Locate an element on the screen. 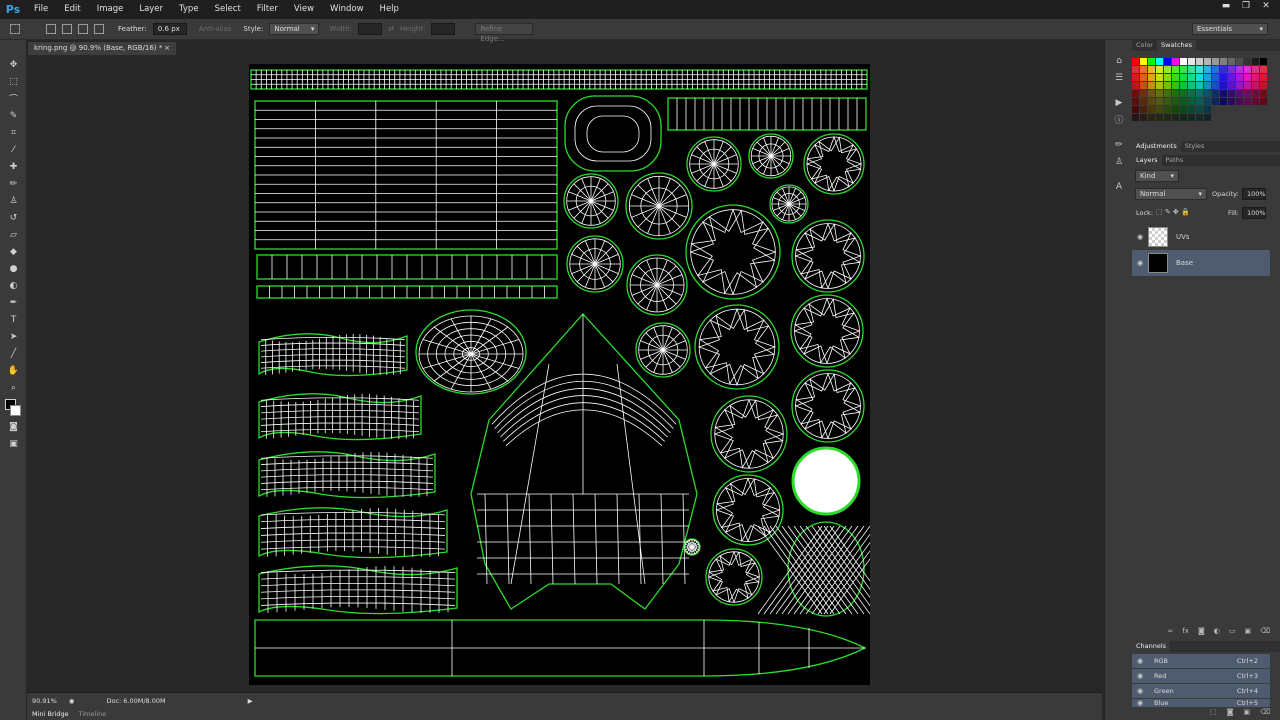 The image size is (1280, 720). subtract-selection-icon is located at coordinates (83, 29).